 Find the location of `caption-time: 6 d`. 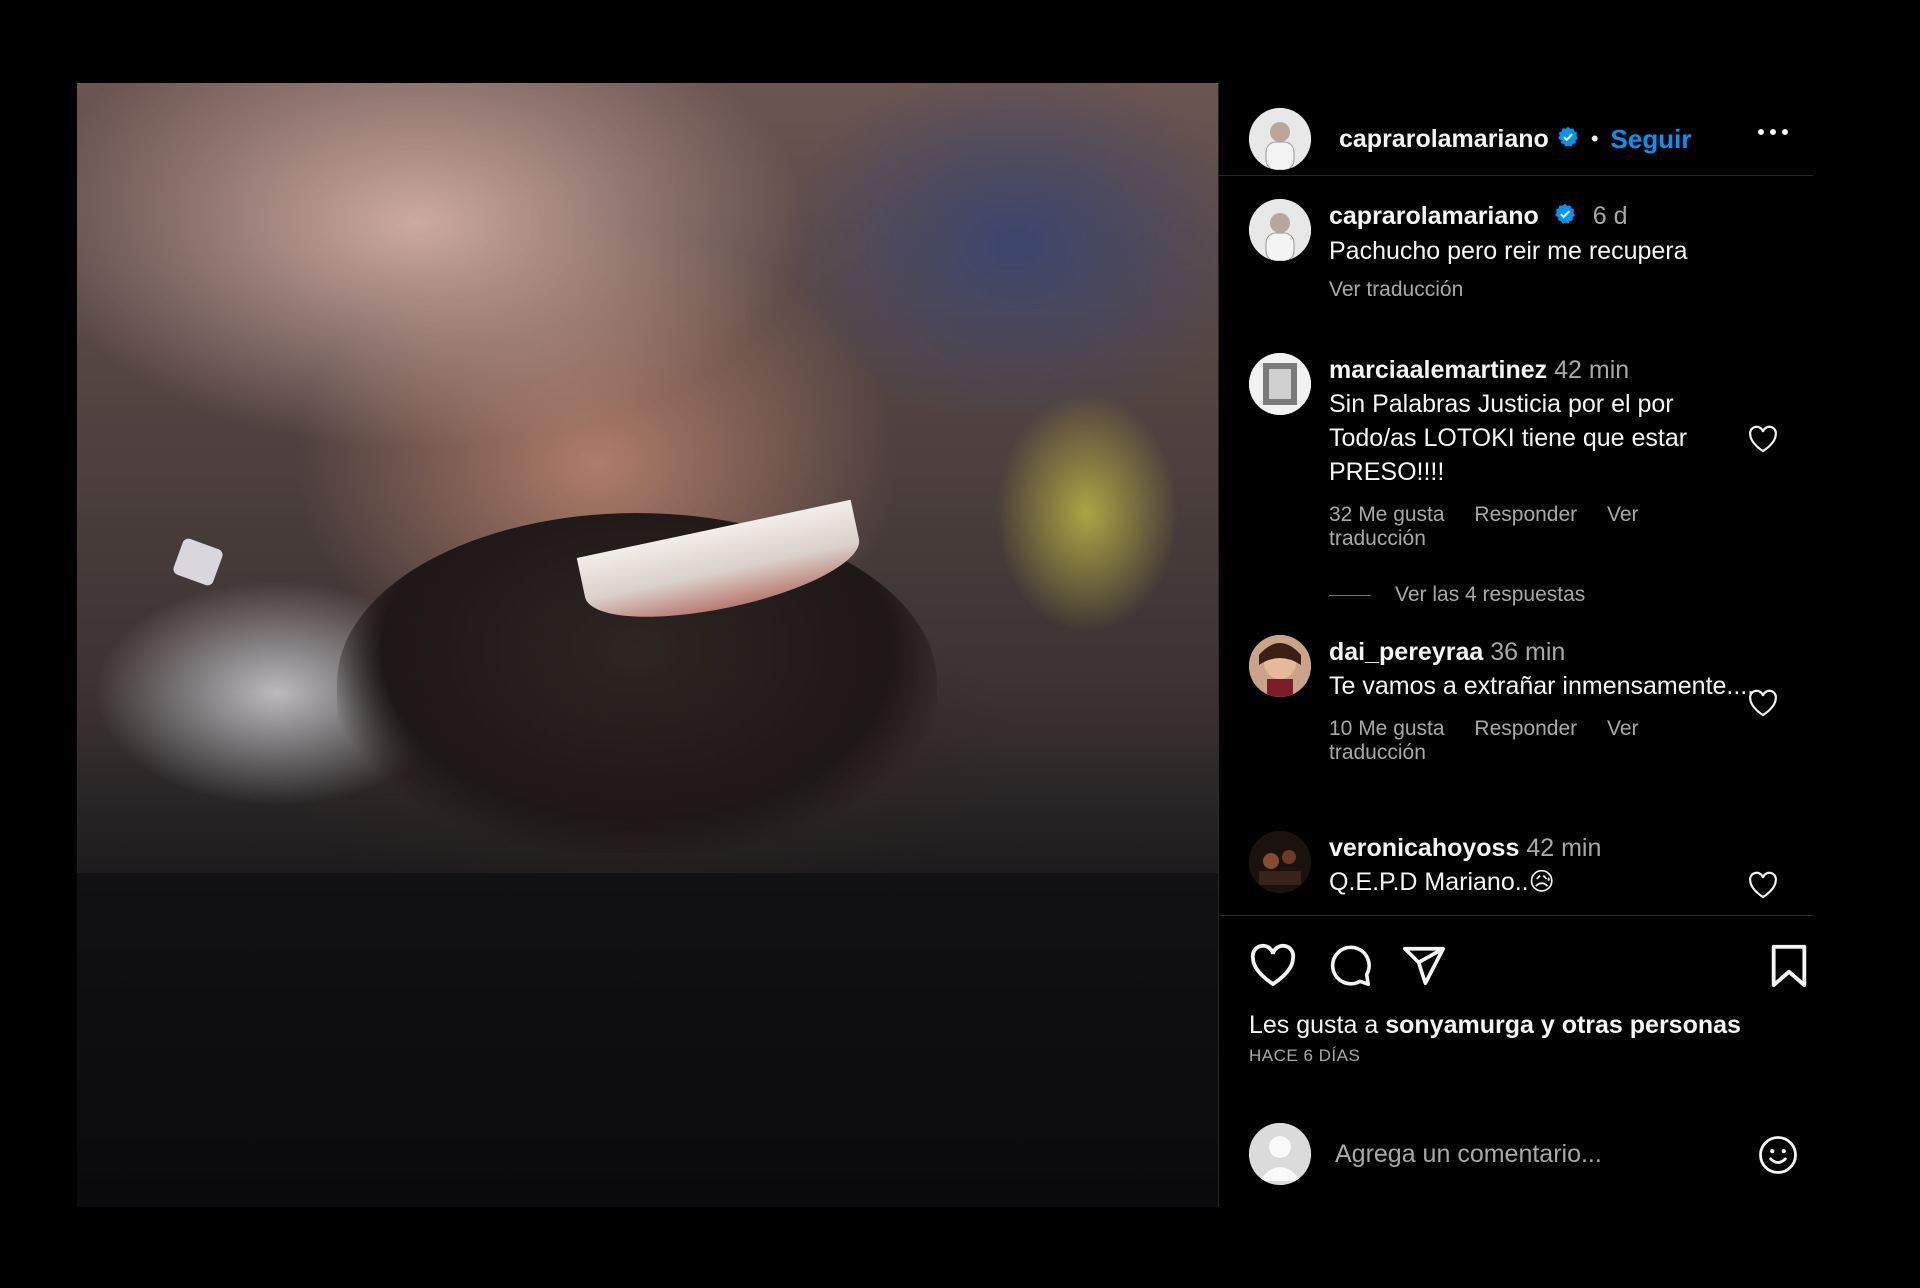

caption-time: 6 d is located at coordinates (1610, 216).